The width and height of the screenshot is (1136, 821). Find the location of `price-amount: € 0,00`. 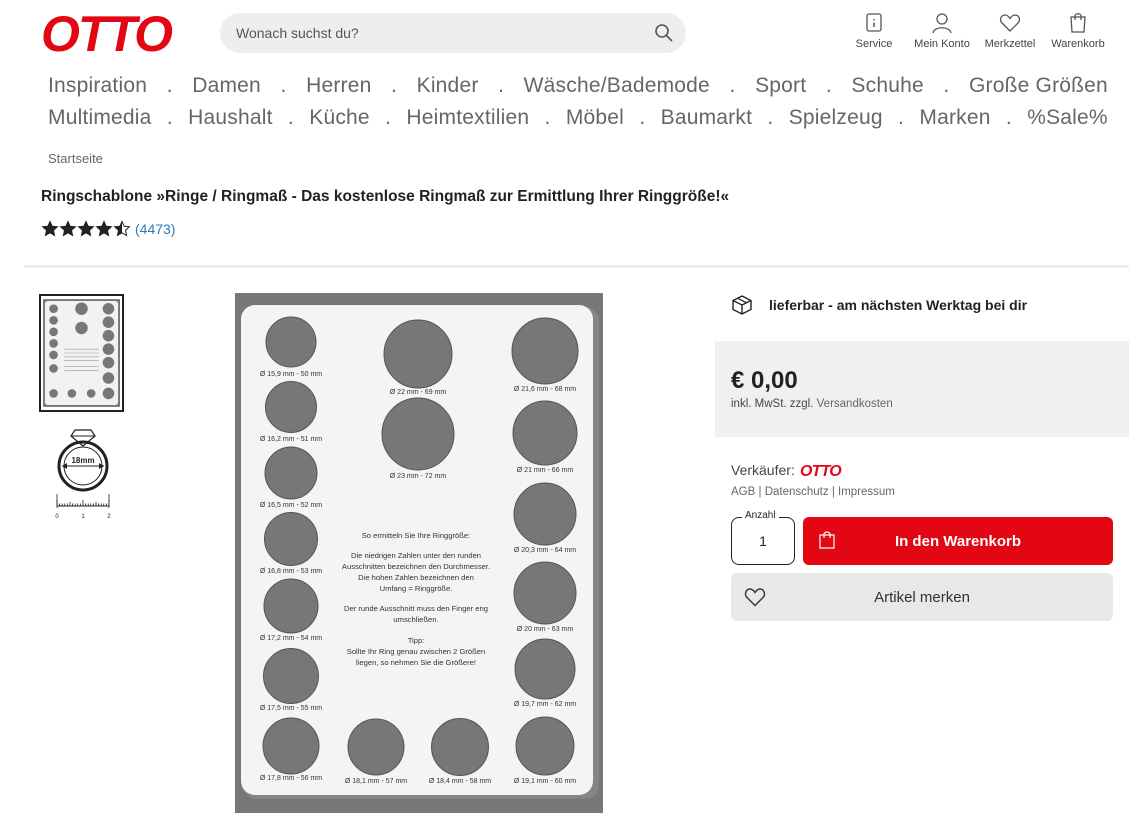

price-amount: € 0,00 is located at coordinates (764, 380).